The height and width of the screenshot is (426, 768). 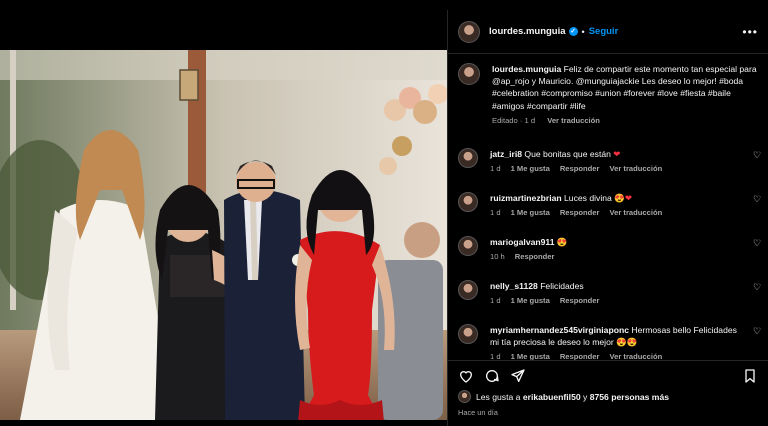 What do you see at coordinates (585, 396) in the screenshot?
I see `likes-joiner: y` at bounding box center [585, 396].